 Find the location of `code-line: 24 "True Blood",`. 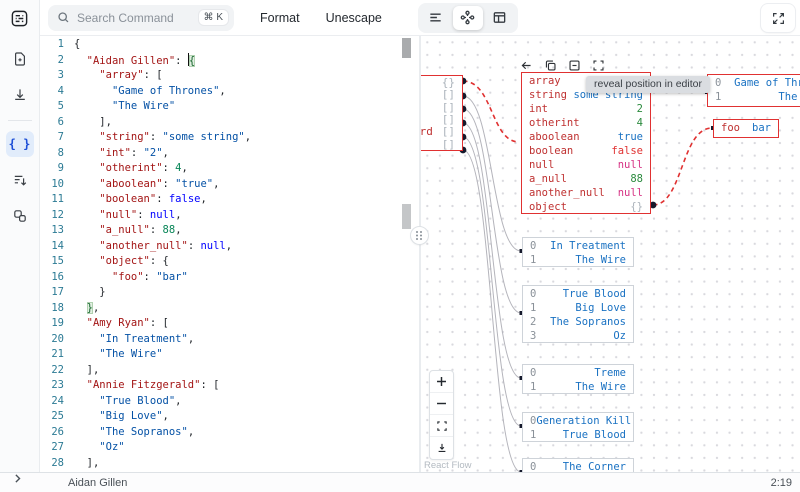

code-line: 24 "True Blood", is located at coordinates (229, 402).